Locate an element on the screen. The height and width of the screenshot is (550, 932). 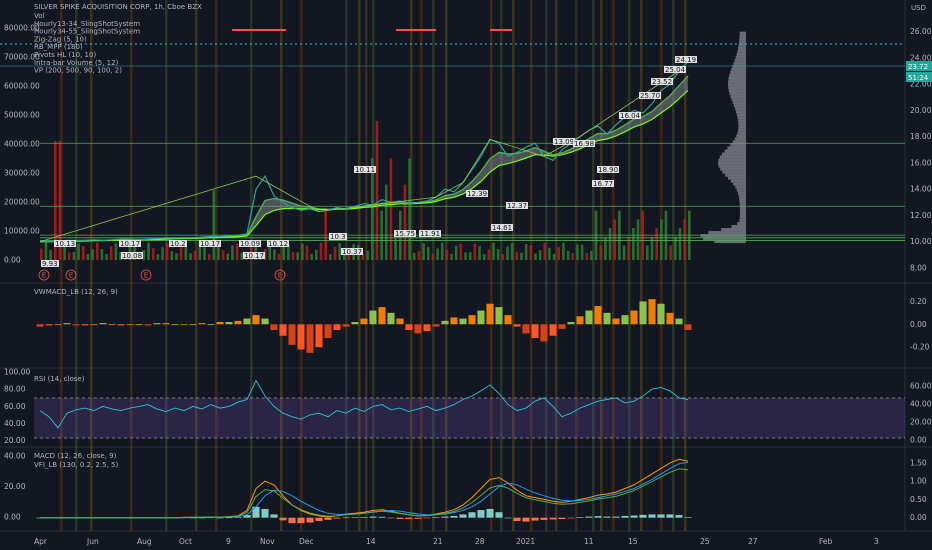
rsi-left-tick-label: 60.00 is located at coordinates (15, 406).